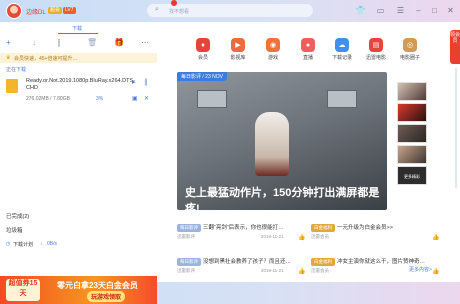 This screenshot has width=460, height=304. I want to click on schedule-label: 下载计划, so click(23, 244).